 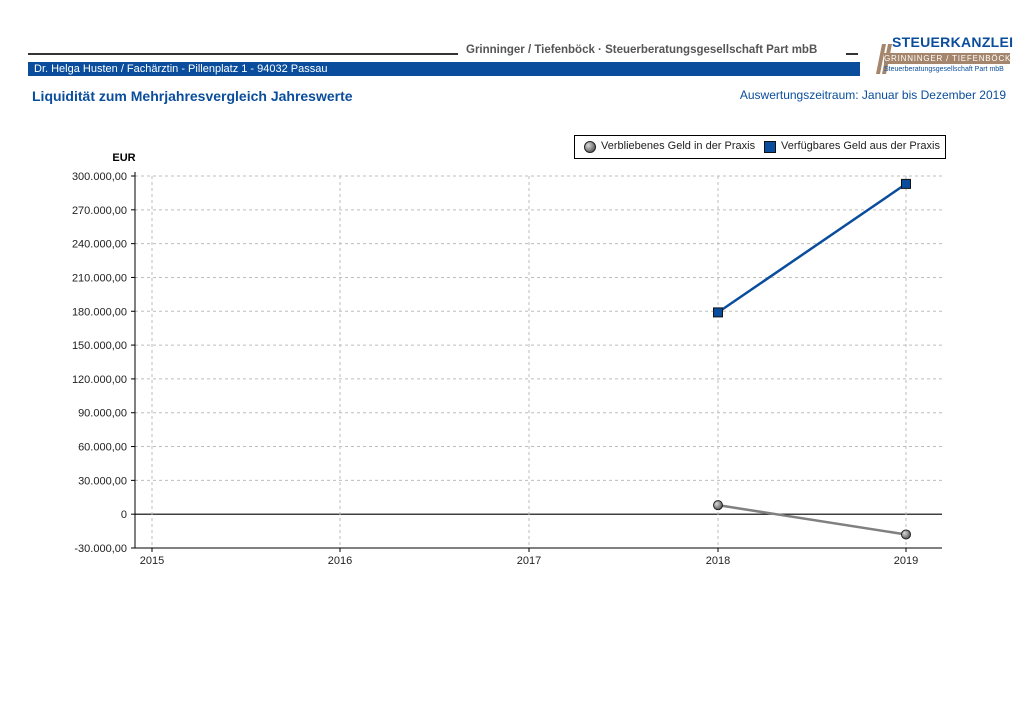 I want to click on x-tick-label: 2016, so click(x=340, y=561).